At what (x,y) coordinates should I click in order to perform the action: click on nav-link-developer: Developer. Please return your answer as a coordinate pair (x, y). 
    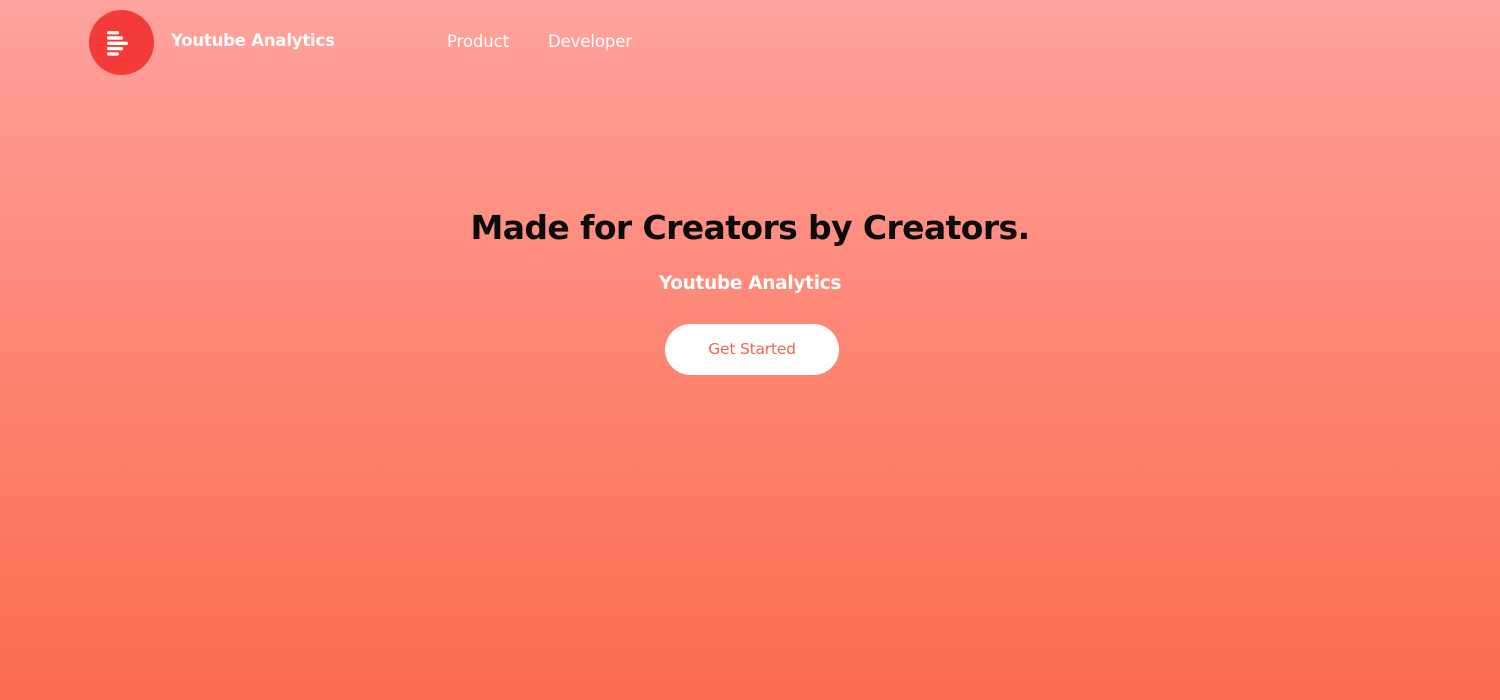
    Looking at the image, I should click on (590, 41).